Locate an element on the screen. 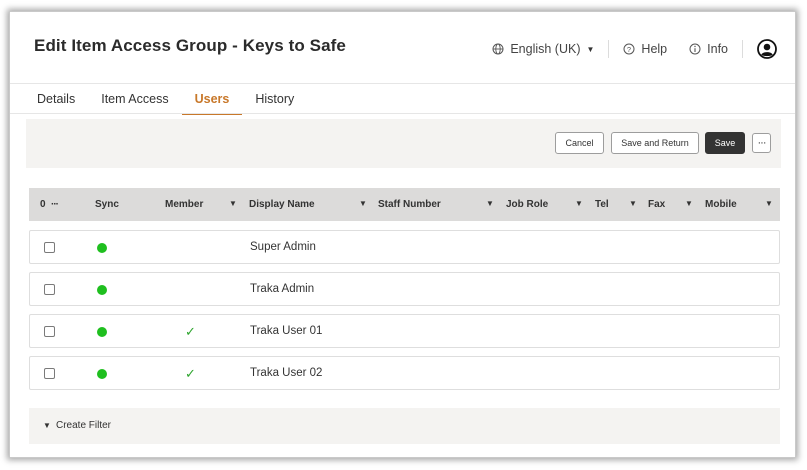 The height and width of the screenshot is (470, 807). display-name-cell: Traka User 02 is located at coordinates (286, 373).